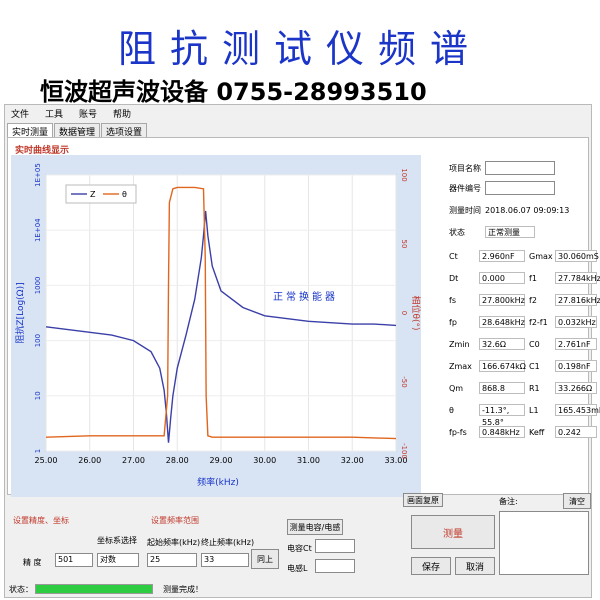 This screenshot has height=600, width=600. What do you see at coordinates (21, 589) in the screenshot?
I see `status-label: 状态：` at bounding box center [21, 589].